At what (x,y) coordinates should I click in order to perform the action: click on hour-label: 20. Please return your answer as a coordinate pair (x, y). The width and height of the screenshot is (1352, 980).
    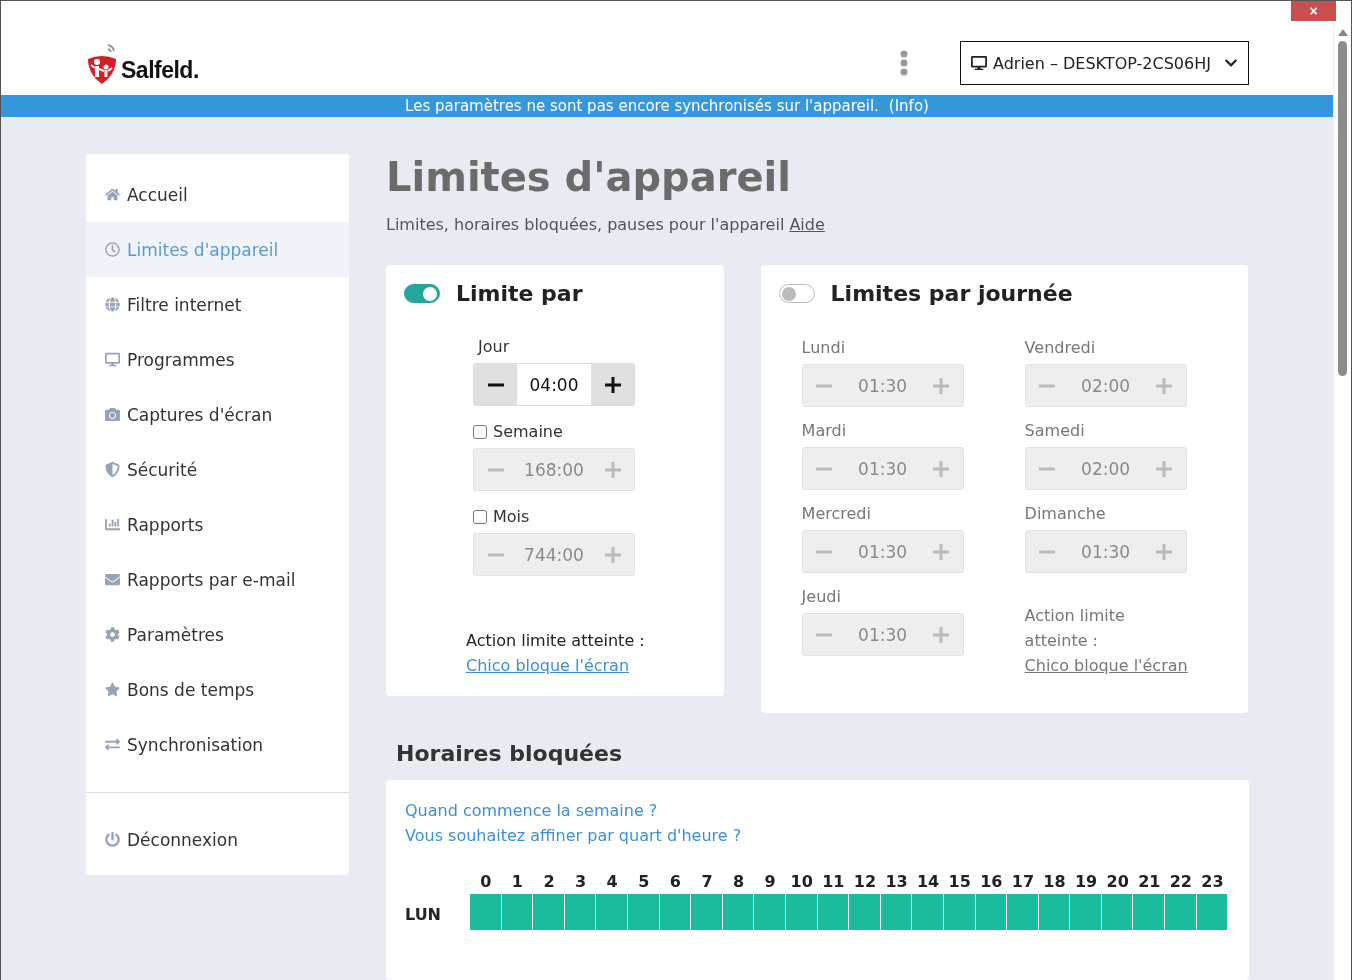
    Looking at the image, I should click on (1117, 882).